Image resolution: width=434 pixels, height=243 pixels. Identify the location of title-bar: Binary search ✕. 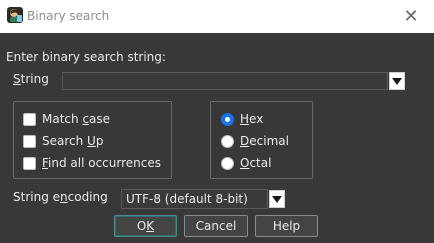
(217, 16).